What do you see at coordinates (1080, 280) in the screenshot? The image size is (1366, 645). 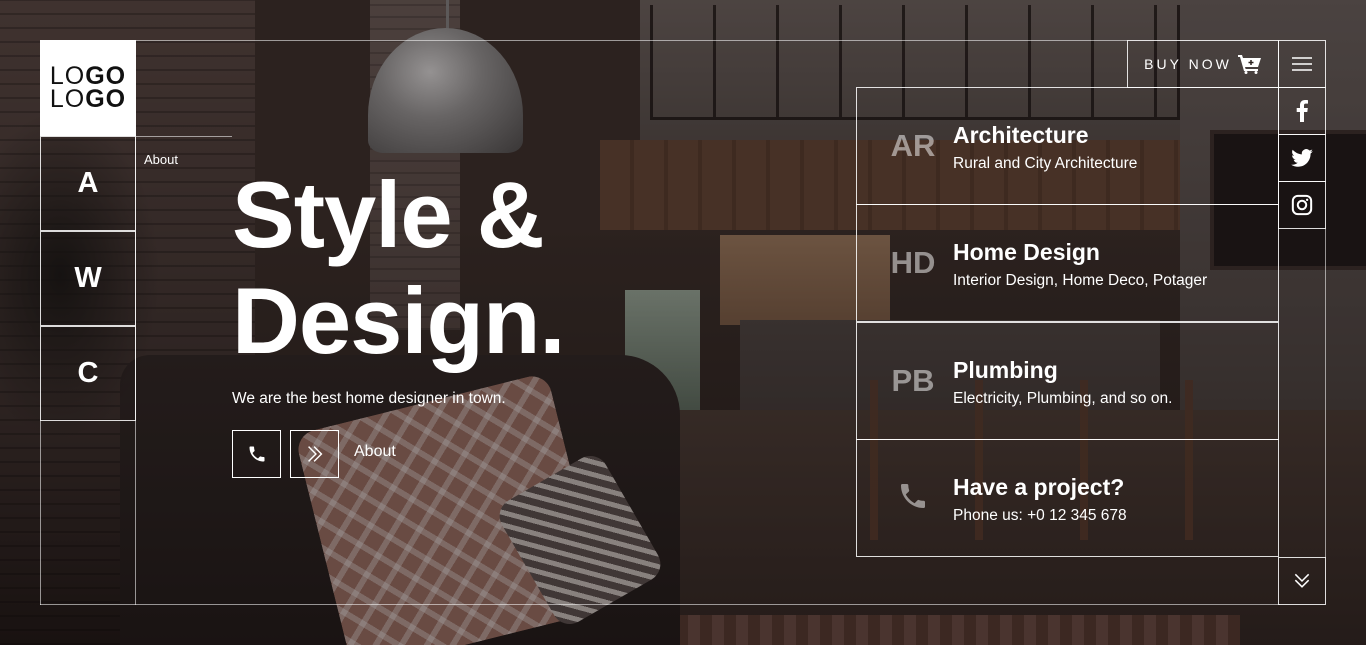 I see `service-desc: Interior Design, Home Deco, Potager` at bounding box center [1080, 280].